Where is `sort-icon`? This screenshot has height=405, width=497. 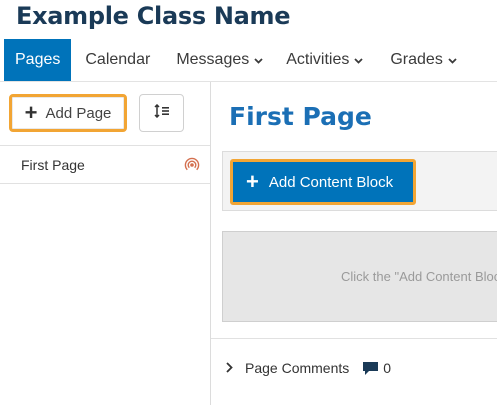
sort-icon is located at coordinates (161, 113).